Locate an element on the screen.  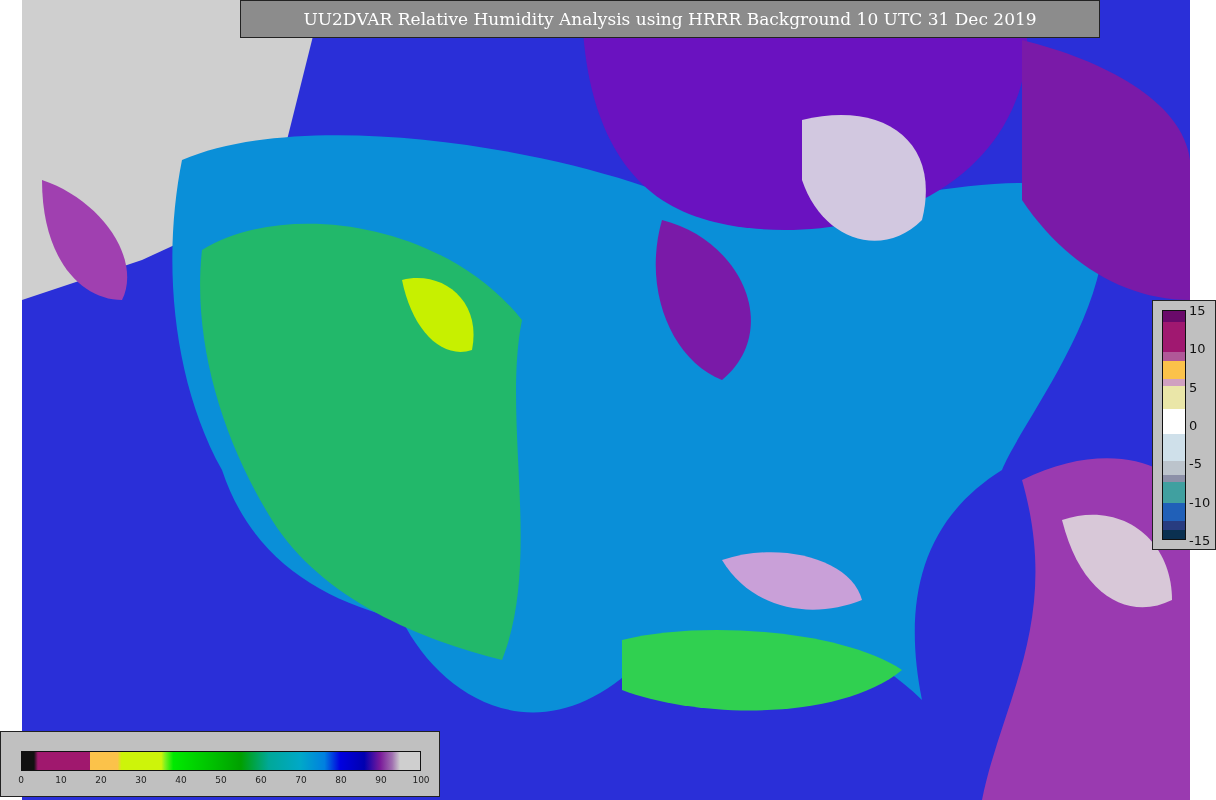
tick-label: 90 is located at coordinates (381, 780).